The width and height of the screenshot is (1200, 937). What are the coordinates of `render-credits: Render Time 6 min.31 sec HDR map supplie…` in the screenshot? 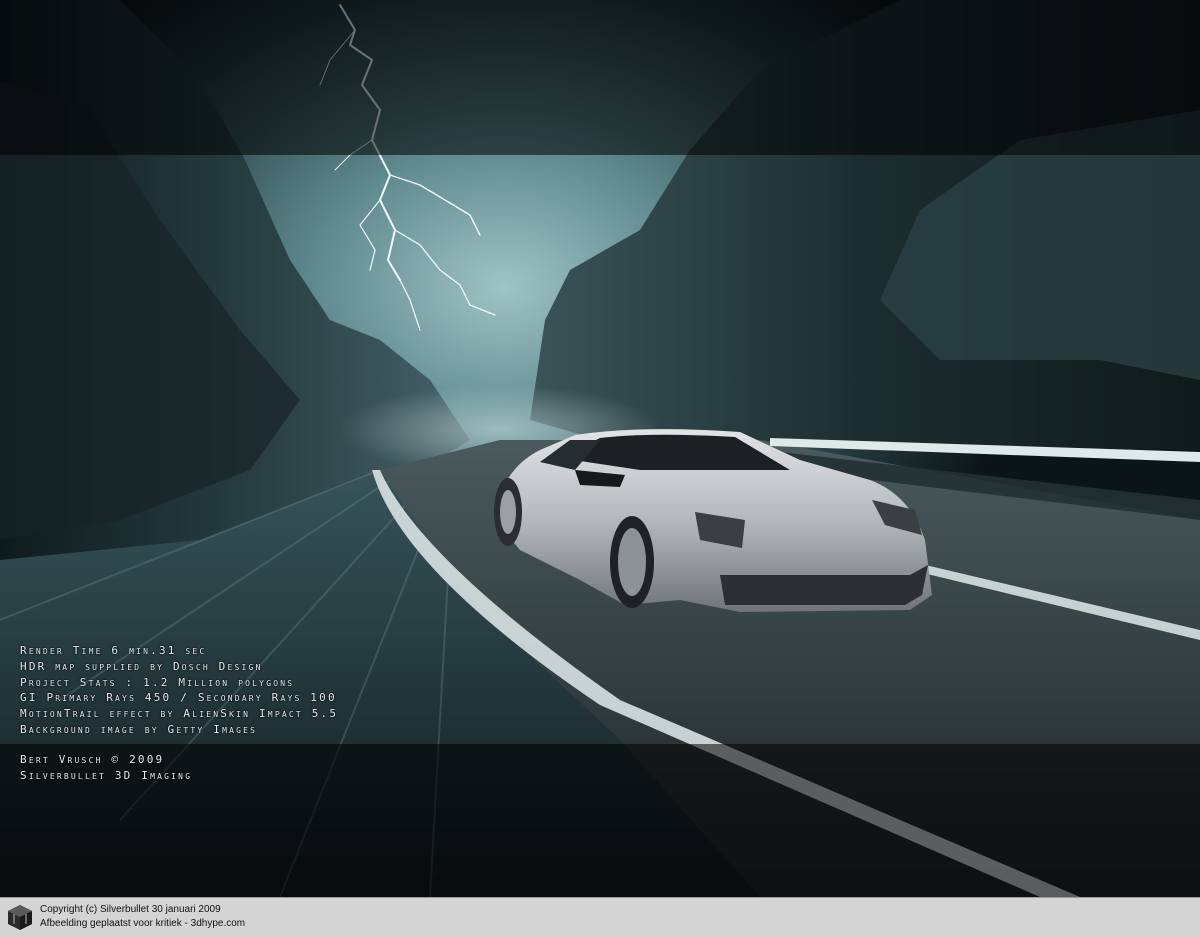 It's located at (179, 690).